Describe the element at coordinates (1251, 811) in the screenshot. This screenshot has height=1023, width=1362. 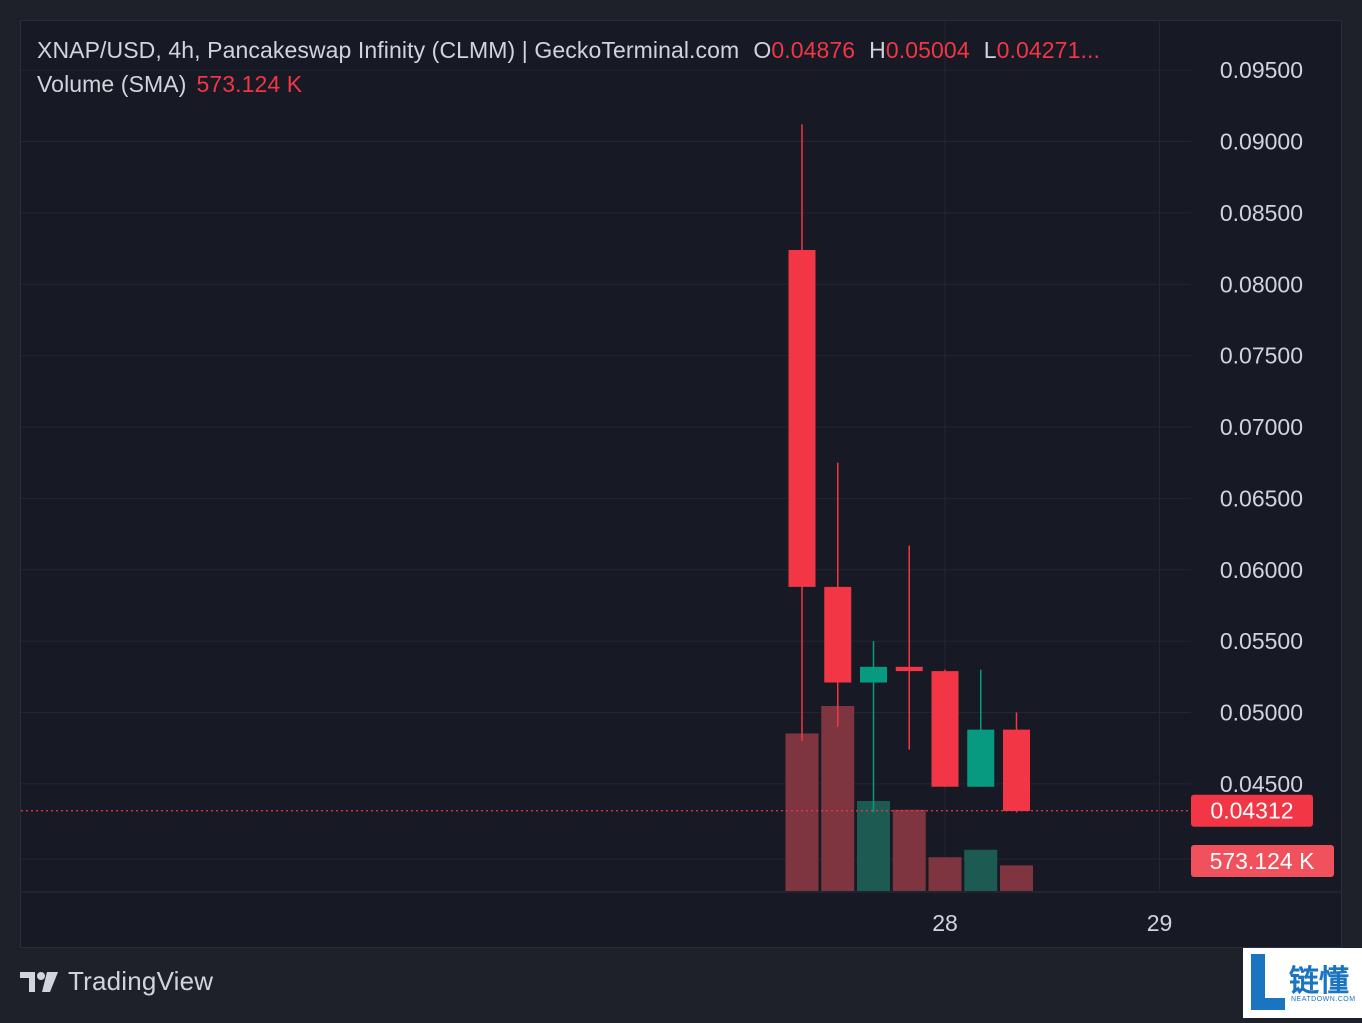
I see `last-price-label: 0.04312` at that location.